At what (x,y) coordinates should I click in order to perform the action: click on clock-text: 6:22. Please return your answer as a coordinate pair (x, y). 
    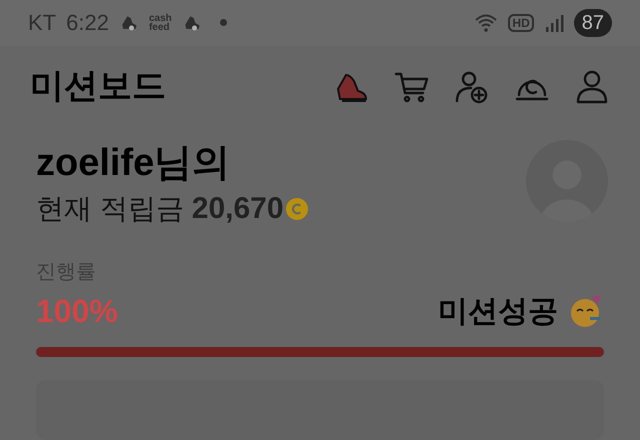
    Looking at the image, I should click on (87, 23).